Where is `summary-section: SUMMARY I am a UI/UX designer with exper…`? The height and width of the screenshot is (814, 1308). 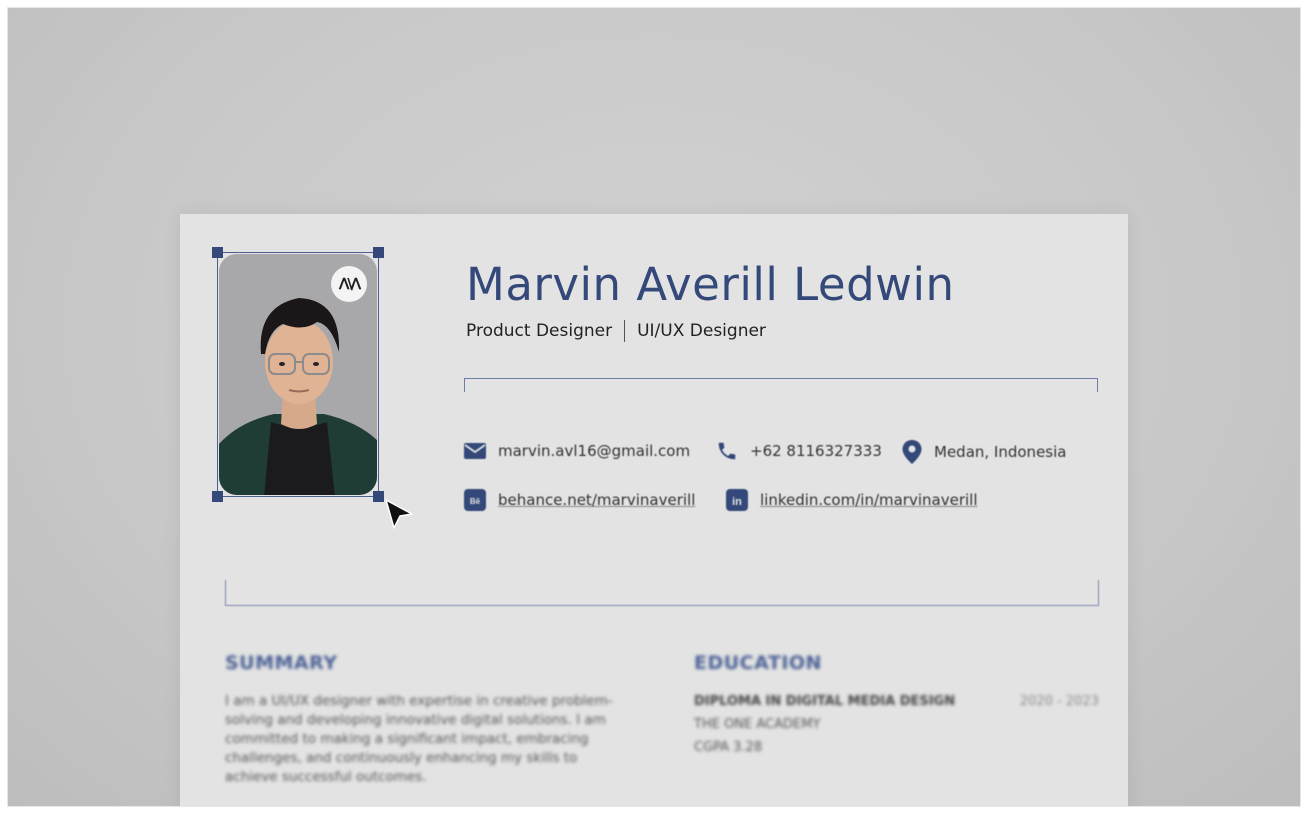 summary-section: SUMMARY I am a UI/UX designer with exper… is located at coordinates (425, 719).